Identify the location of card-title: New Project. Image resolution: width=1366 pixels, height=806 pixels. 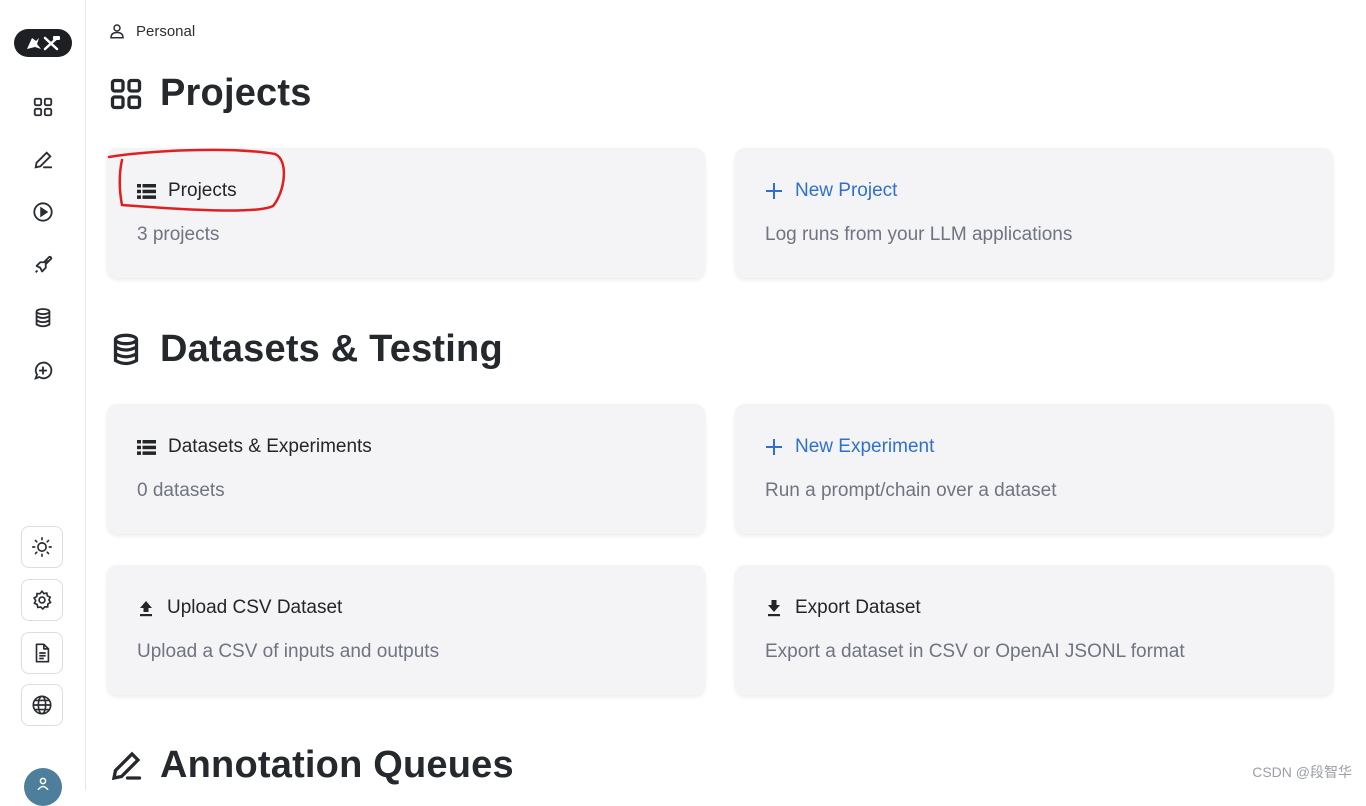
(846, 190).